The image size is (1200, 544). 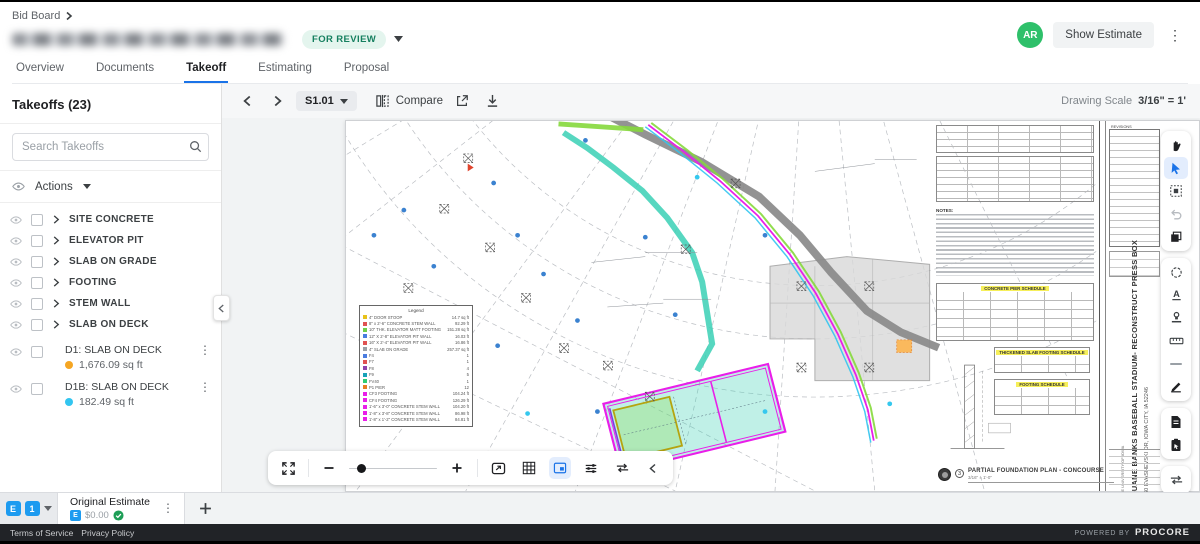 I want to click on sidebar-collapse-button, so click(x=221, y=308).